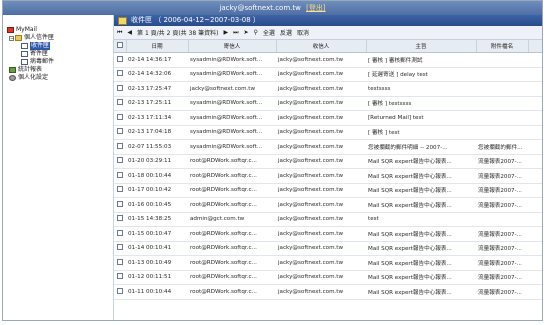 Image resolution: width=547 pixels, height=325 pixels. What do you see at coordinates (58, 54) in the screenshot?
I see `sidebar-item-outbox: 寄件匣` at bounding box center [58, 54].